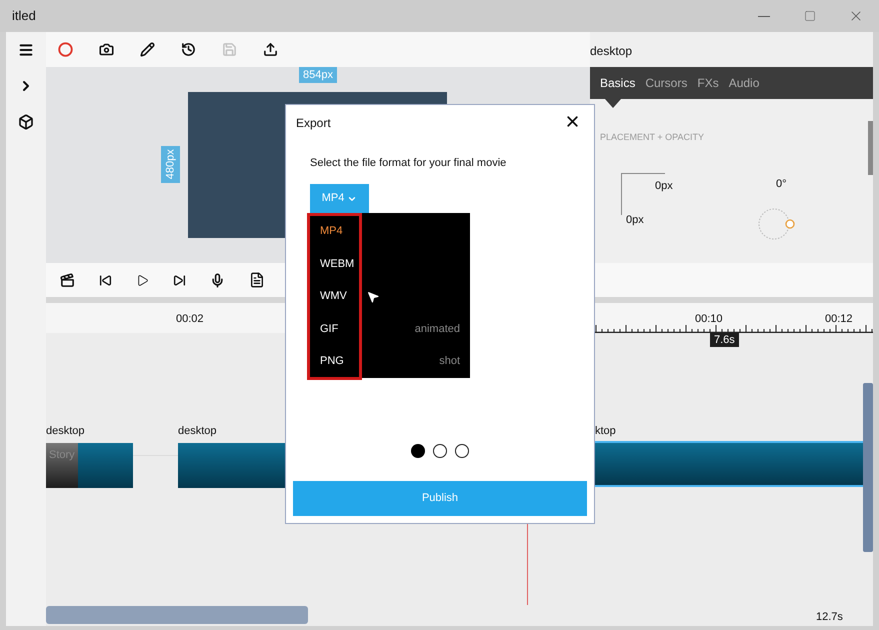 This screenshot has width=879, height=630. Describe the element at coordinates (65, 49) in the screenshot. I see `record-icon` at that location.